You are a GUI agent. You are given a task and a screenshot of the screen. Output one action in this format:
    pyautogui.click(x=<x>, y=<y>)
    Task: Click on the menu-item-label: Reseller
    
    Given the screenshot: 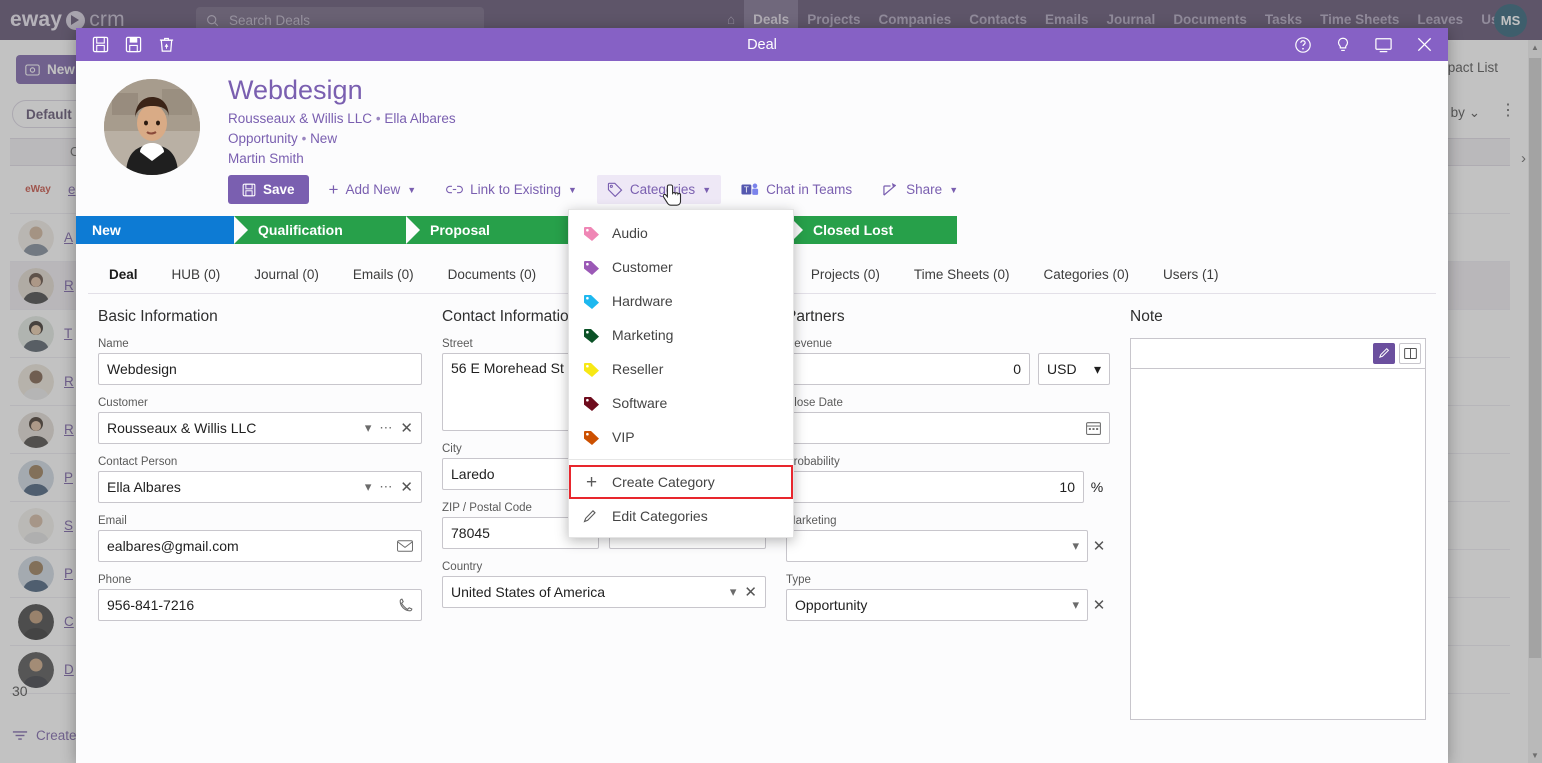 What is the action you would take?
    pyautogui.click(x=638, y=369)
    